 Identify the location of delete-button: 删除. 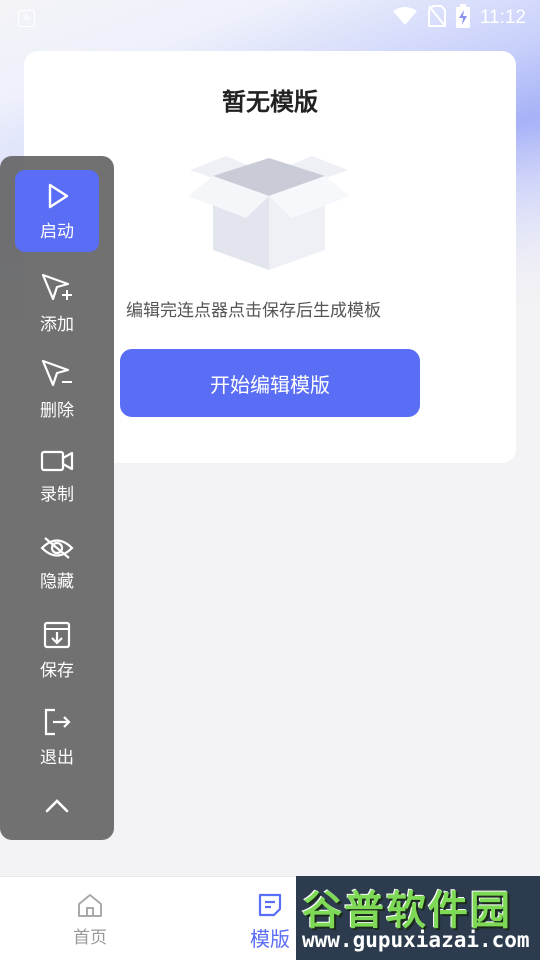
(57, 389).